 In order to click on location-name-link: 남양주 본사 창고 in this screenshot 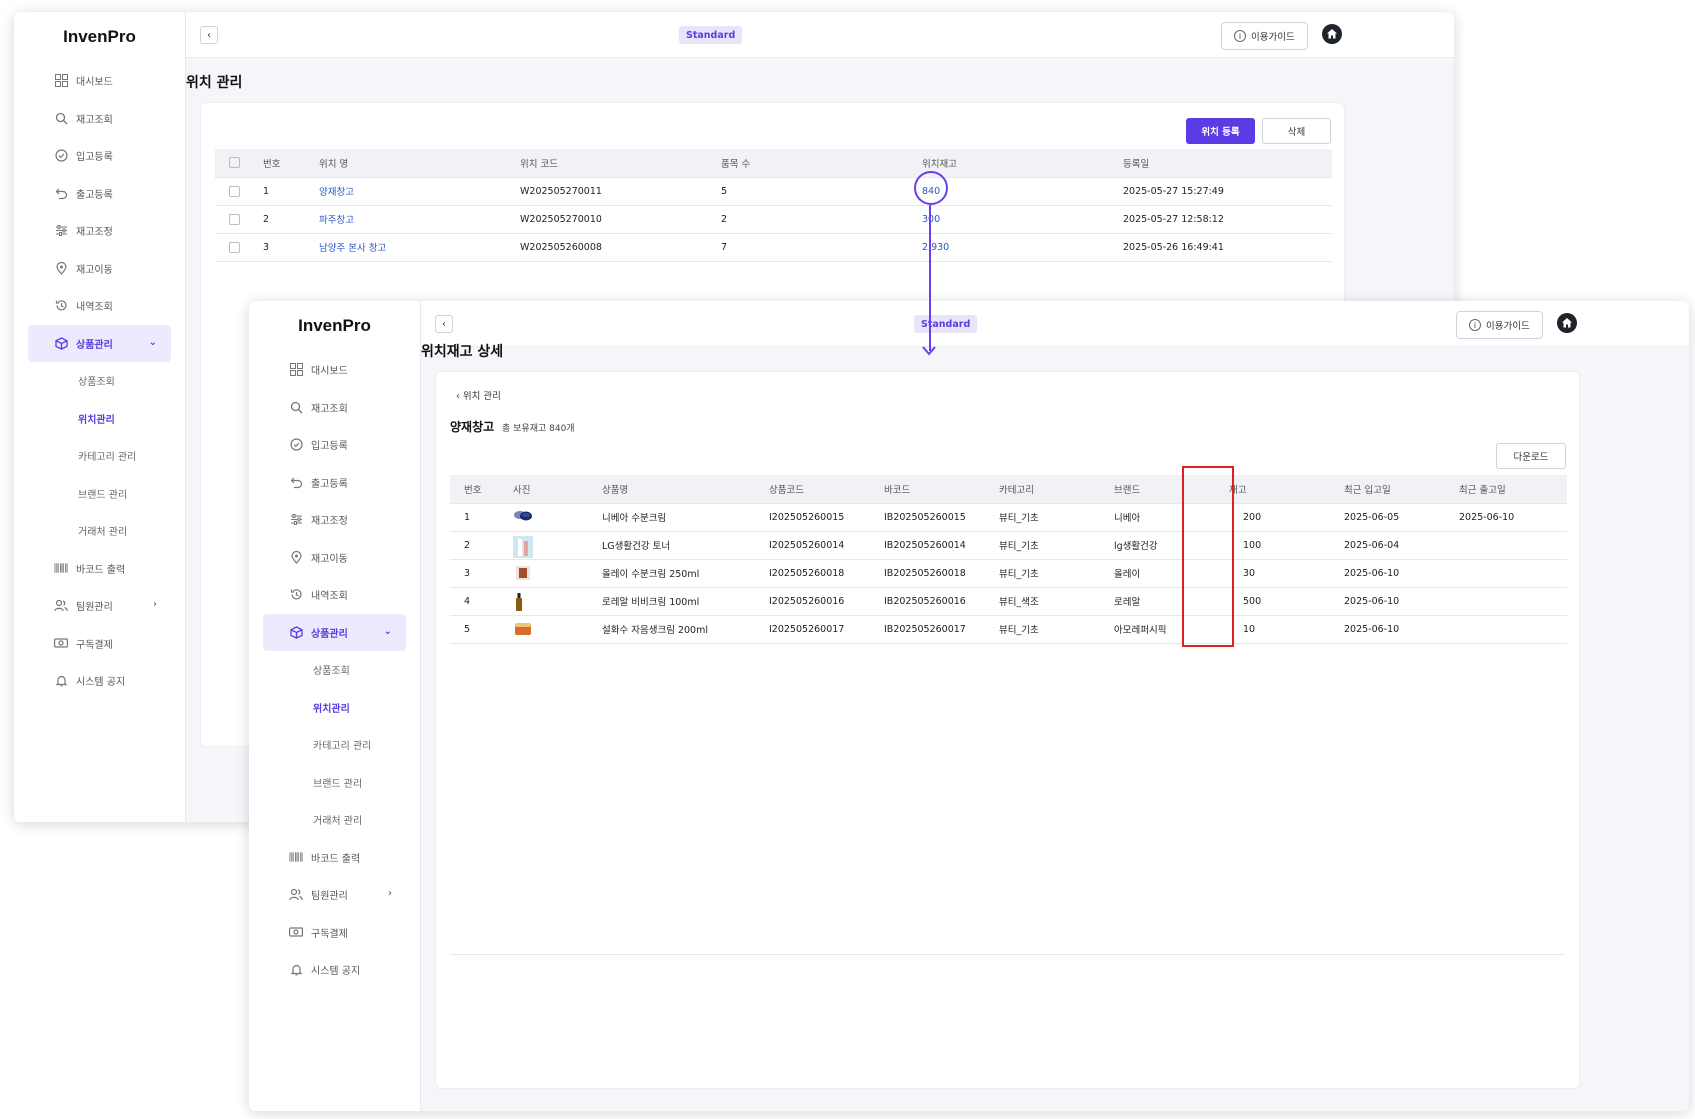, I will do `click(419, 247)`.